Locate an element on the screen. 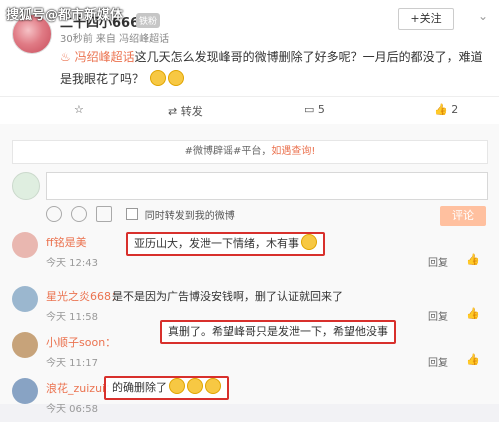 This screenshot has height=422, width=499. comment-icon: ▭ is located at coordinates (309, 109).